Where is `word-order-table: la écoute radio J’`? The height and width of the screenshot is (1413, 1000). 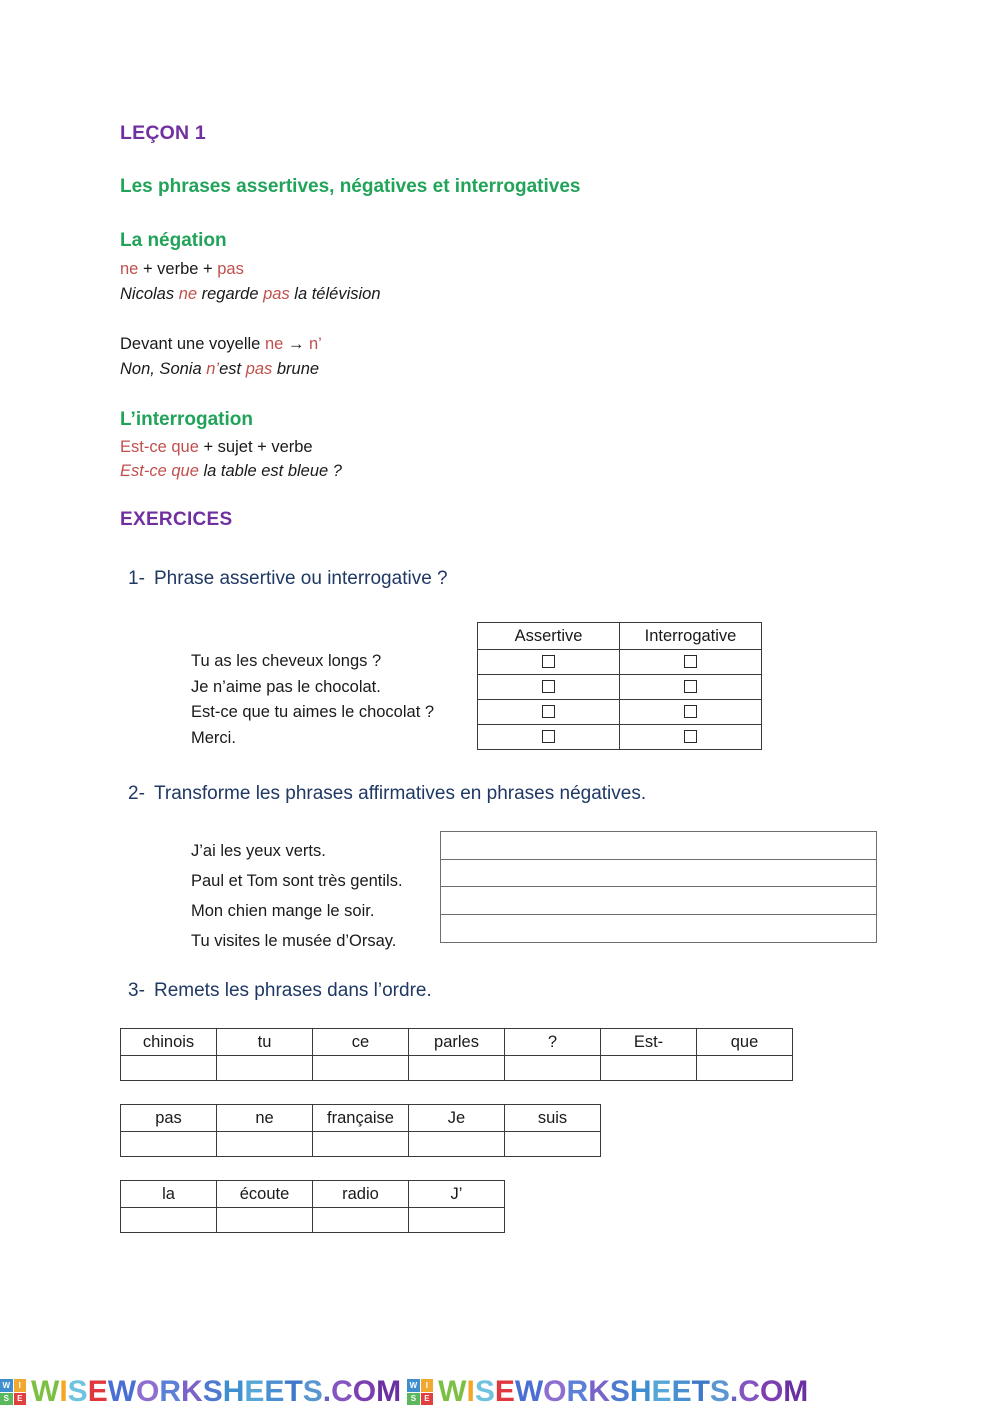 word-order-table: la écoute radio J’ is located at coordinates (312, 1206).